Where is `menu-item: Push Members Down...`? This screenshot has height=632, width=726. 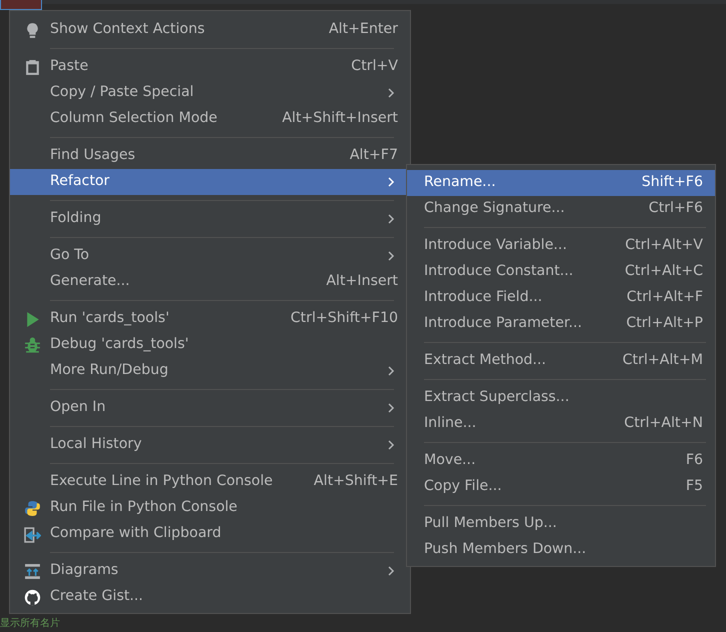
menu-item: Push Members Down... is located at coordinates (561, 550).